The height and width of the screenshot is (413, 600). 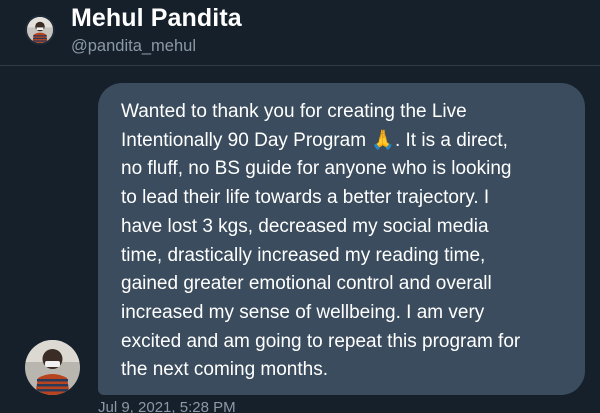 I want to click on profile-display-name: Mehul Pandita, so click(x=156, y=18).